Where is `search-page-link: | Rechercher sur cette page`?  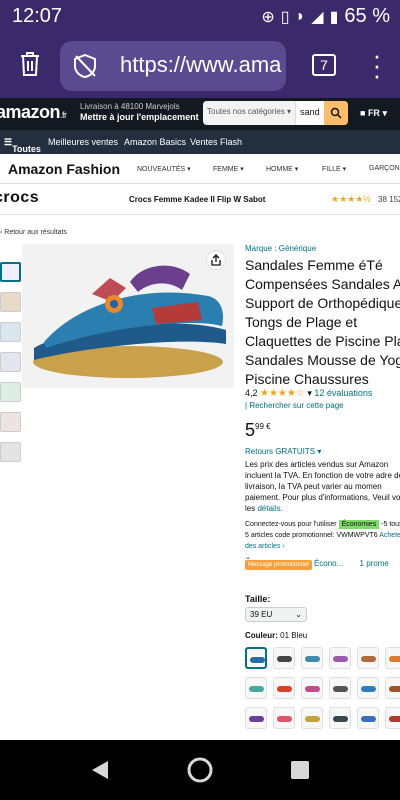
search-page-link: | Rechercher sur cette page is located at coordinates (294, 405).